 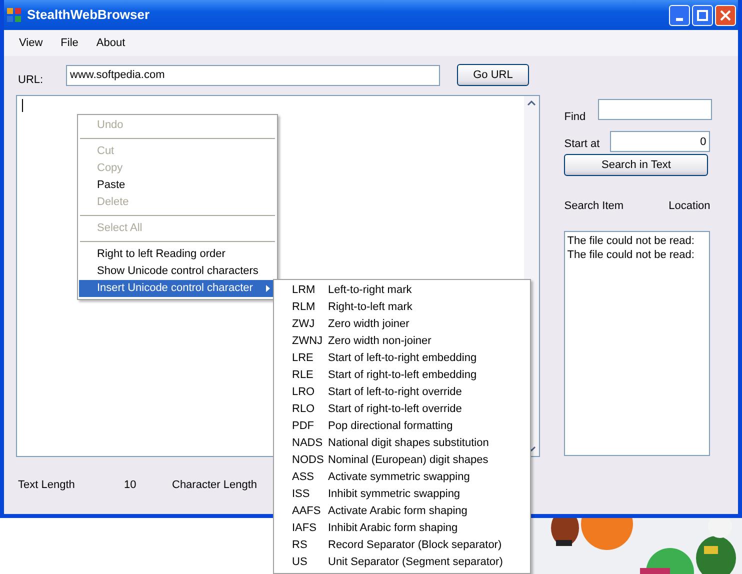 What do you see at coordinates (582, 144) in the screenshot?
I see `start-at-label: Start at` at bounding box center [582, 144].